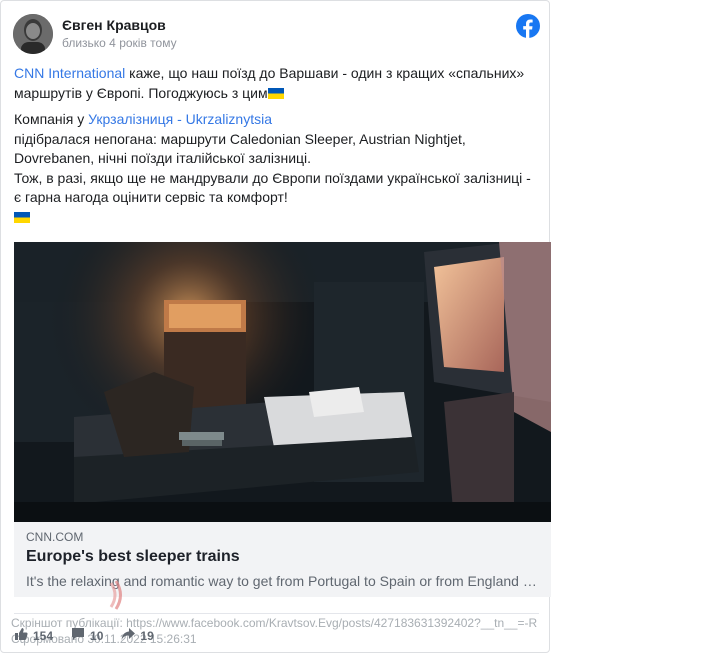 This screenshot has width=720, height=655. I want to click on post-stats: 154 10 19, so click(84, 635).